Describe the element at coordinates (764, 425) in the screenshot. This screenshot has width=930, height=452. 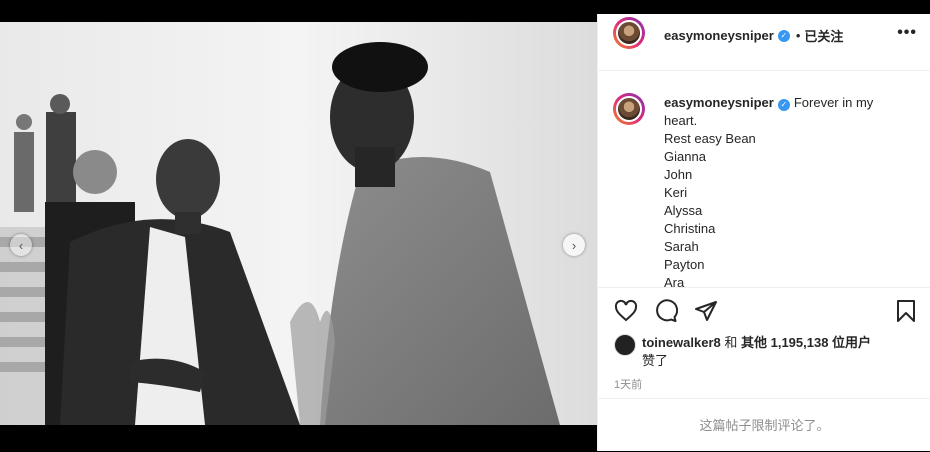
I see `comments-disabled-notice: 这篇帖子限制评论了。` at that location.